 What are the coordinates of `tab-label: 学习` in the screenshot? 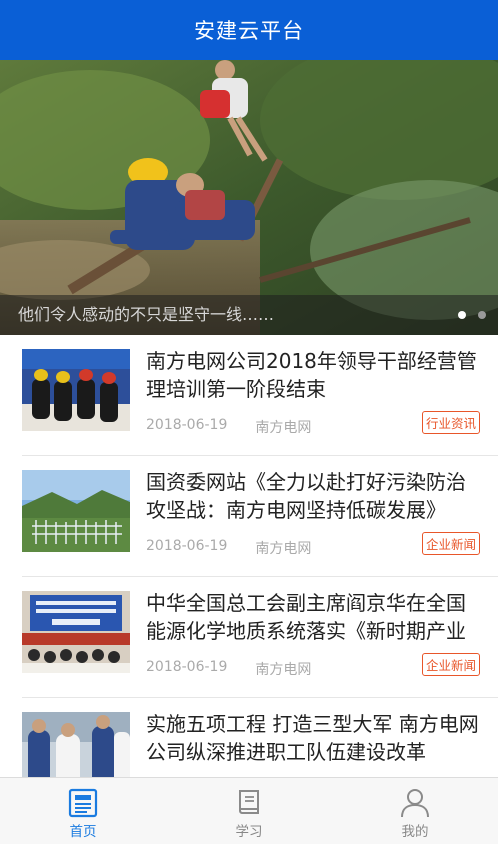 It's located at (249, 832).